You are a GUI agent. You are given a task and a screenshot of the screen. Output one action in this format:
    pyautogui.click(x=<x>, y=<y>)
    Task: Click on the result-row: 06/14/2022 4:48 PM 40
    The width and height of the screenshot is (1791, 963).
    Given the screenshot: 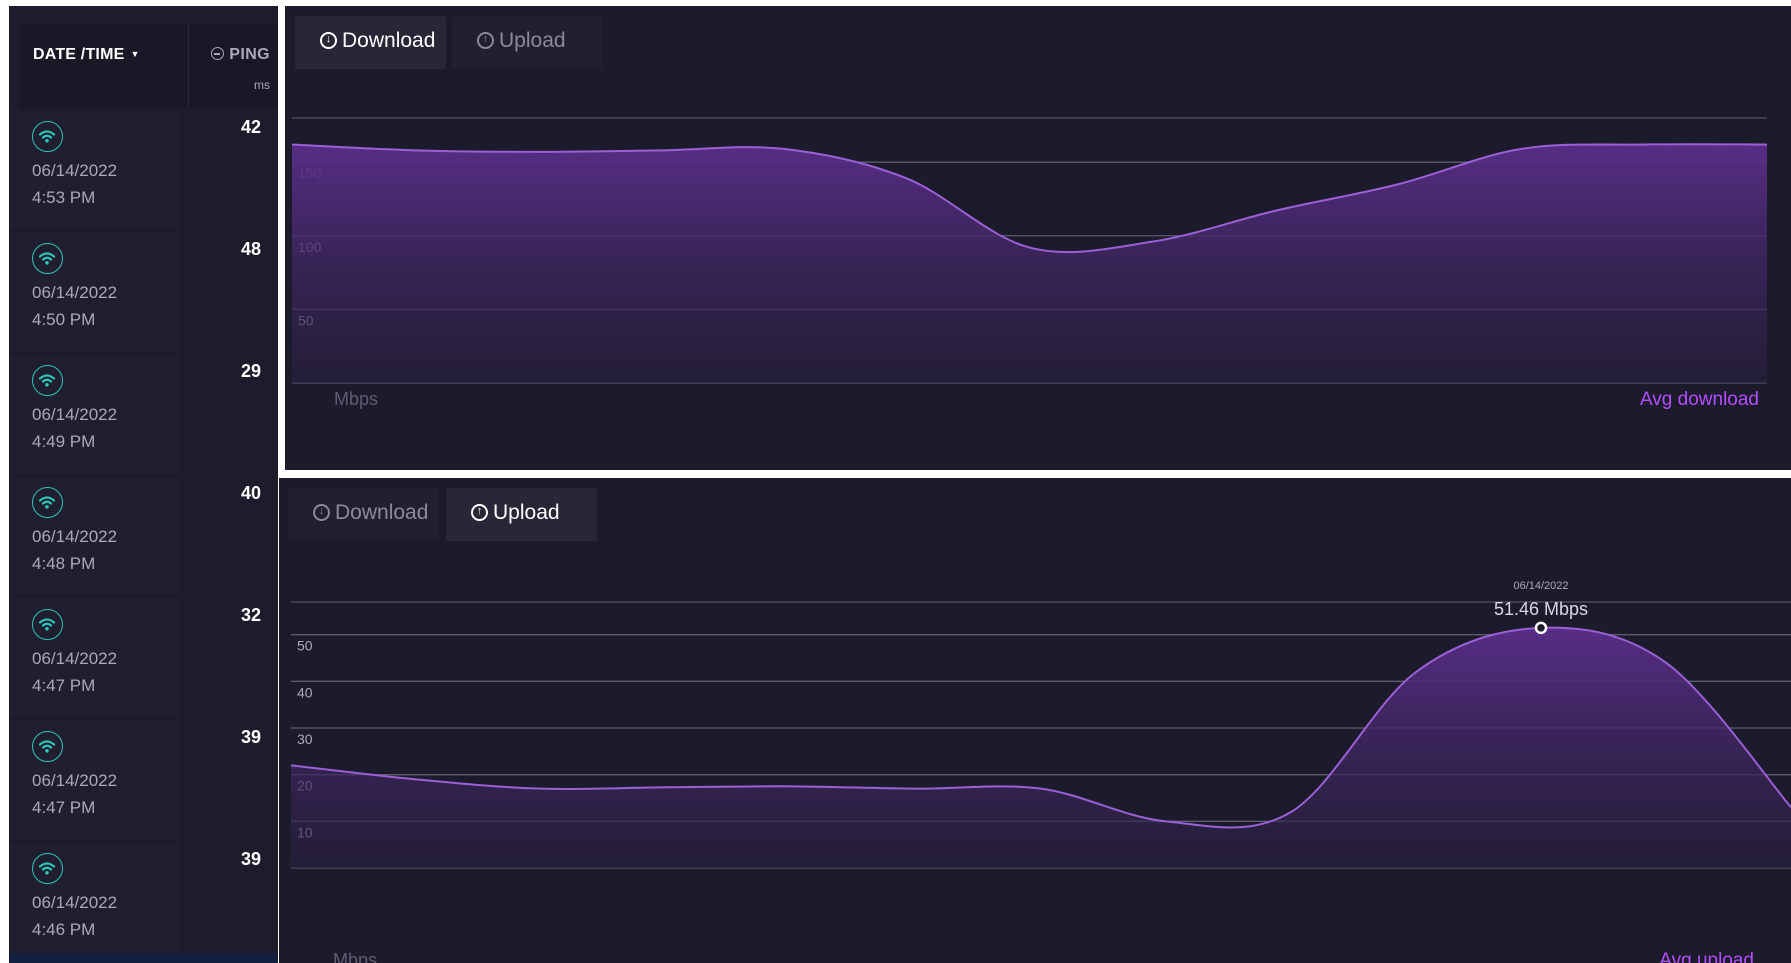 What is the action you would take?
    pyautogui.click(x=143, y=538)
    